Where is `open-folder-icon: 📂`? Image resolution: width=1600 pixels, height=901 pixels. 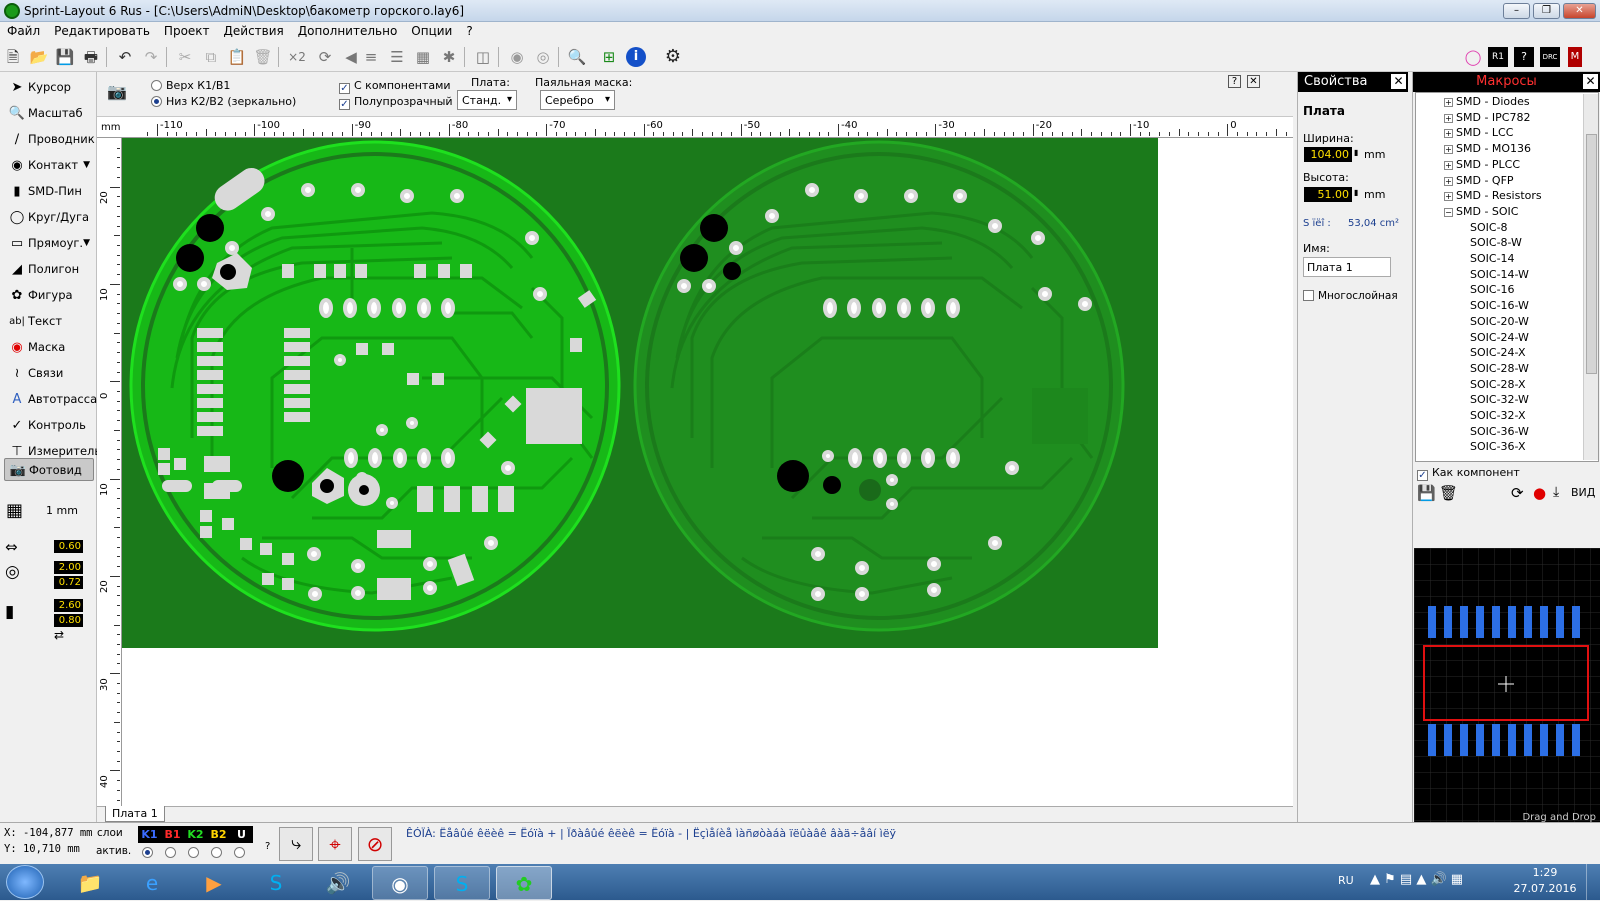
open-folder-icon: 📂 is located at coordinates (39, 57).